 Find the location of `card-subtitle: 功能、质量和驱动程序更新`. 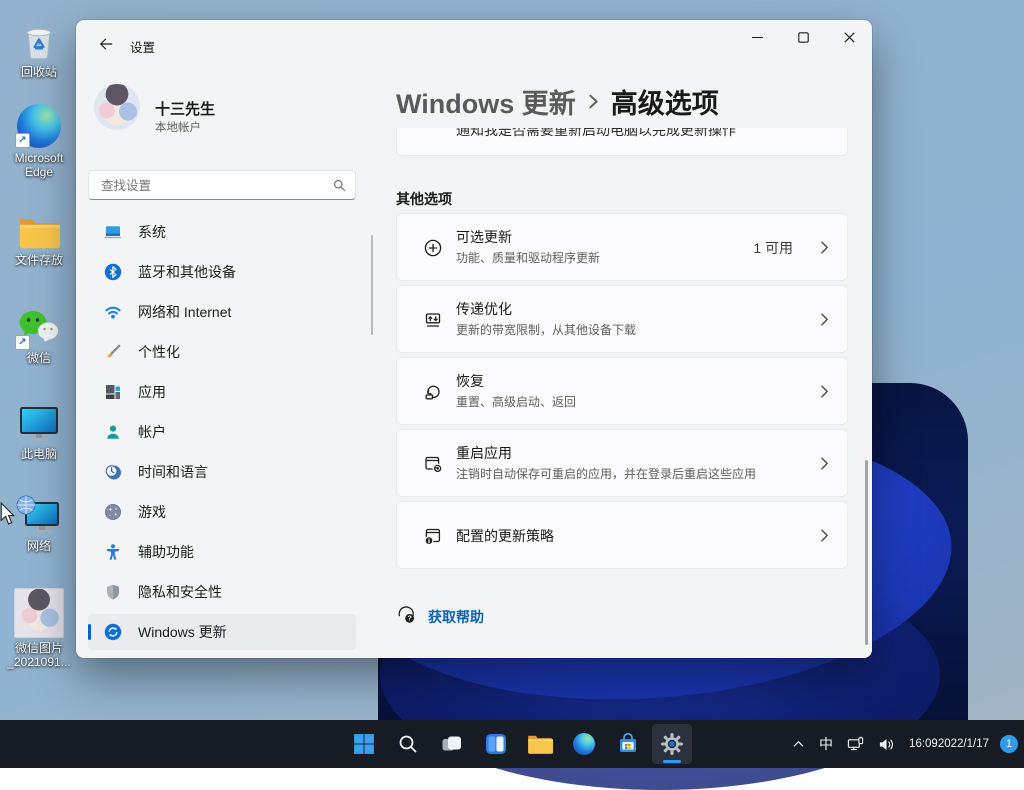

card-subtitle: 功能、质量和驱动程序更新 is located at coordinates (528, 258).